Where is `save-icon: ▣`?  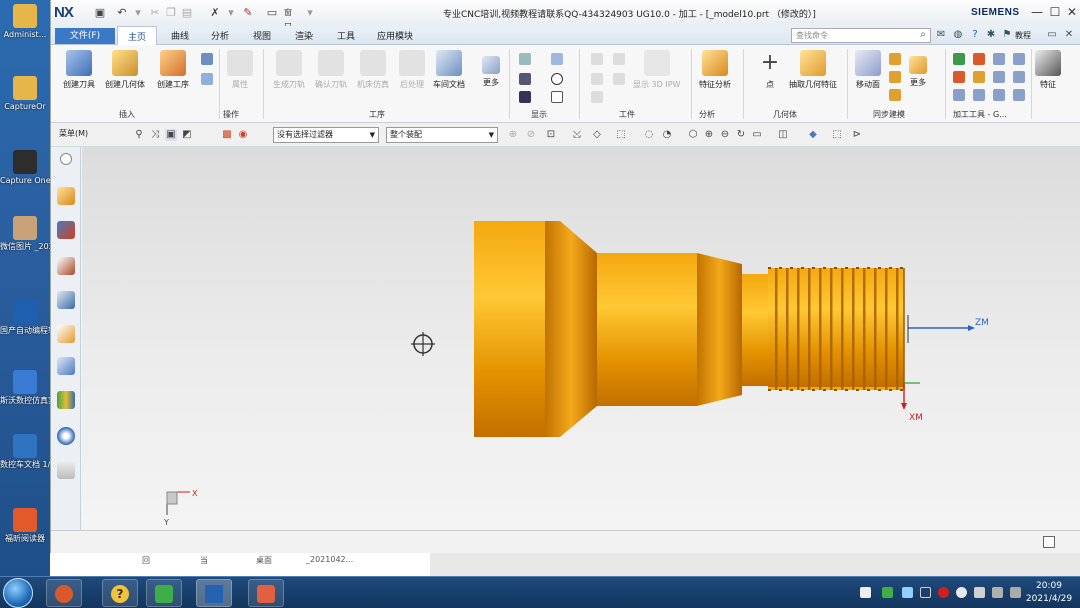 save-icon: ▣ is located at coordinates (100, 13).